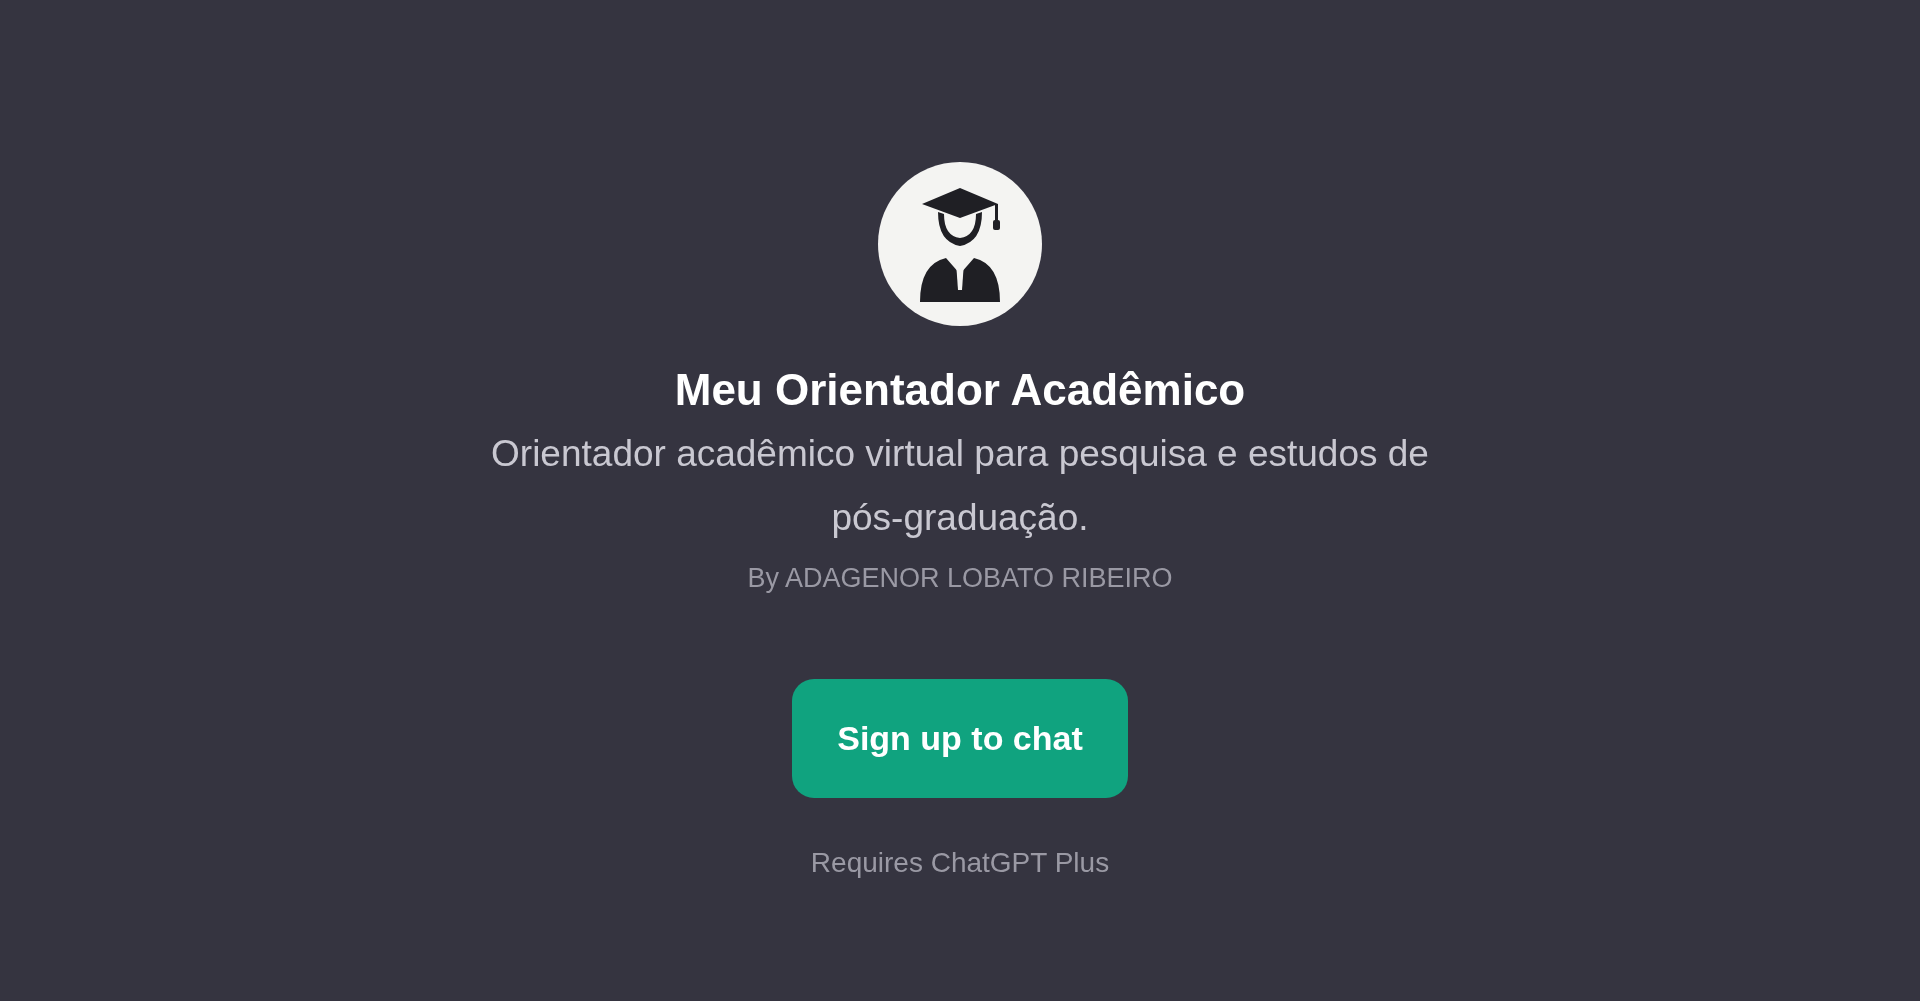 Image resolution: width=1920 pixels, height=1001 pixels. I want to click on graduate-avatar-icon, so click(960, 244).